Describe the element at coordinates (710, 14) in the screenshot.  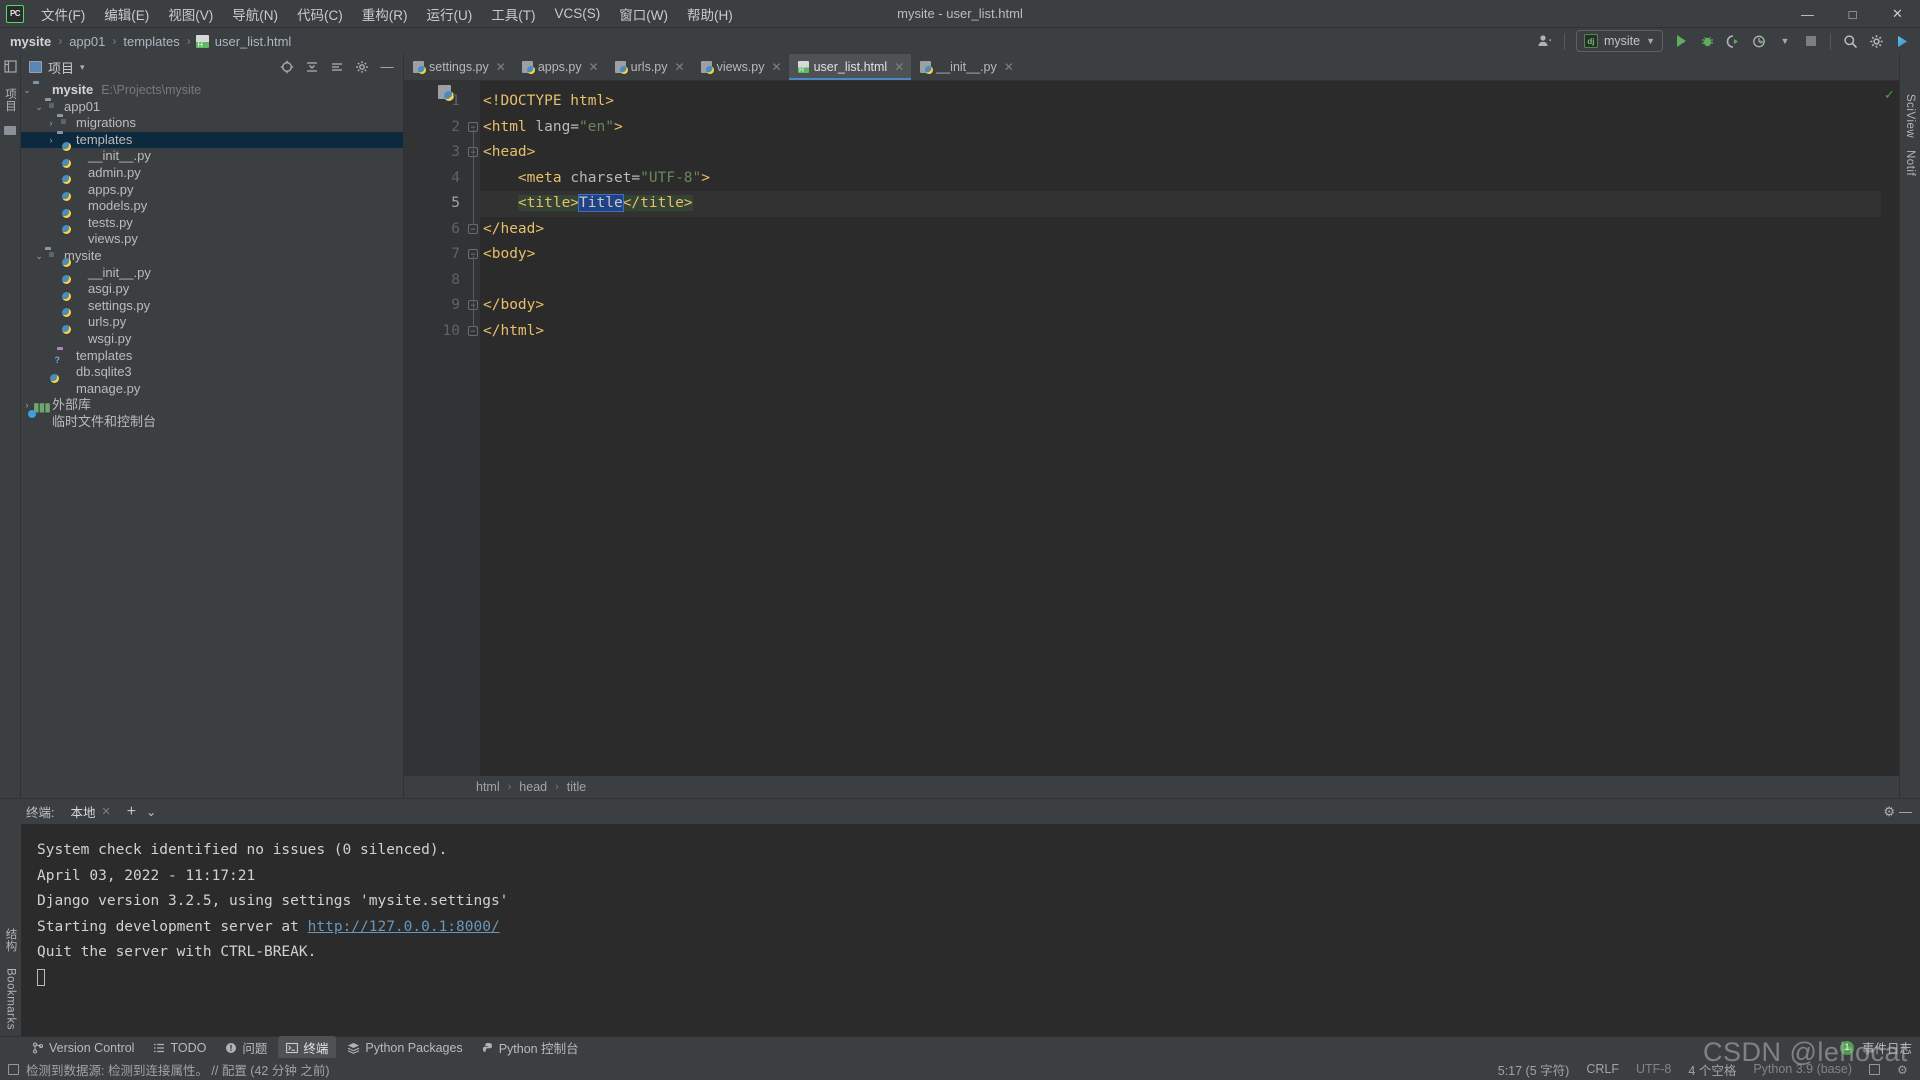
I see `menu-help: 帮助(H)` at that location.